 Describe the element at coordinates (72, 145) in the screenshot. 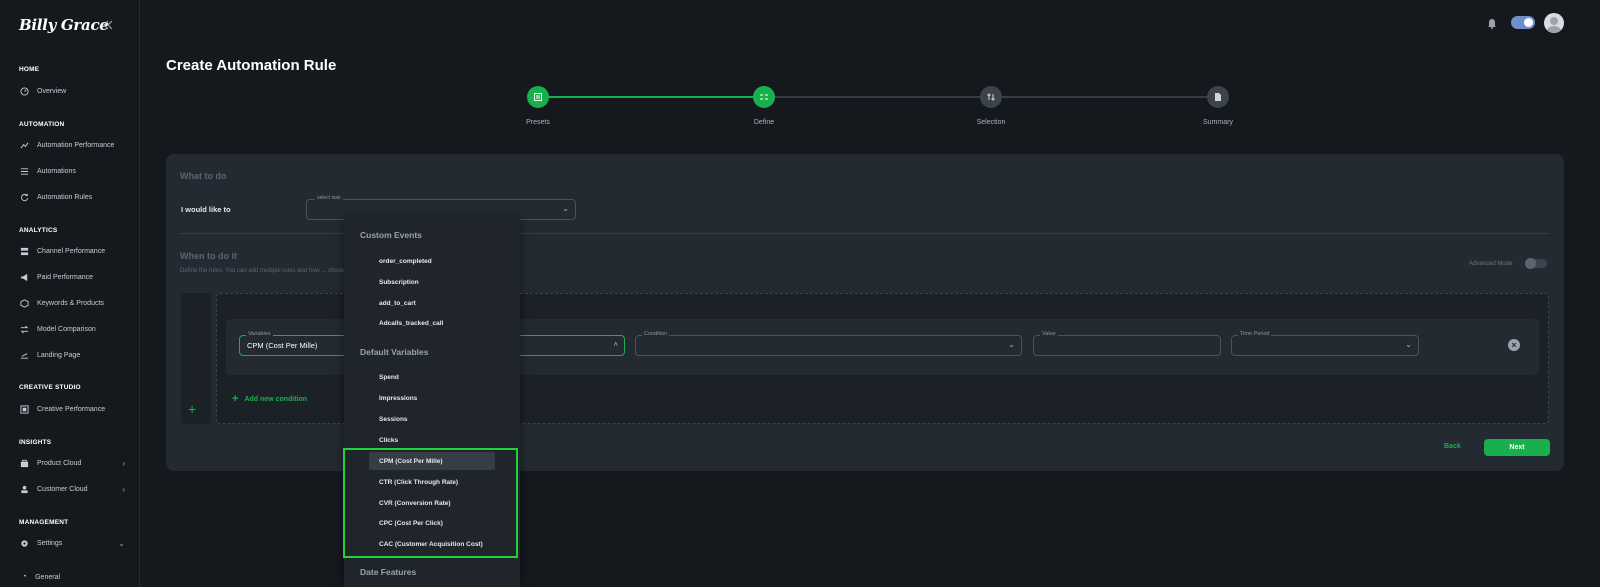

I see `nav-automation-performance: Automation Performance` at that location.